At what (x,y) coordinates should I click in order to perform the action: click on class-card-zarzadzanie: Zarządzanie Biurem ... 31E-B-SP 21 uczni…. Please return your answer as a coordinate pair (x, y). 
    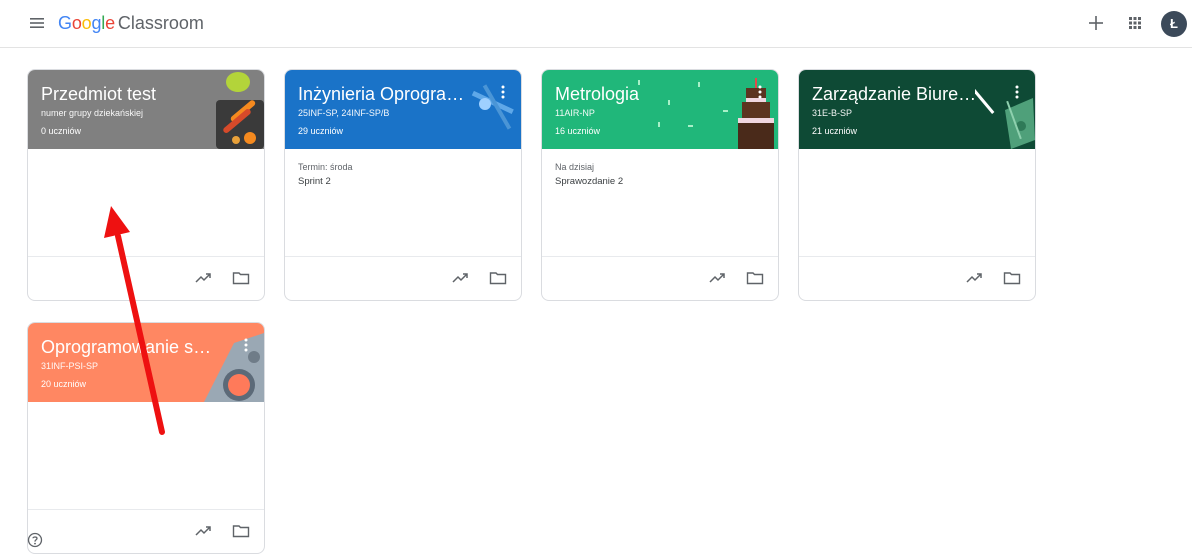
    Looking at the image, I should click on (917, 185).